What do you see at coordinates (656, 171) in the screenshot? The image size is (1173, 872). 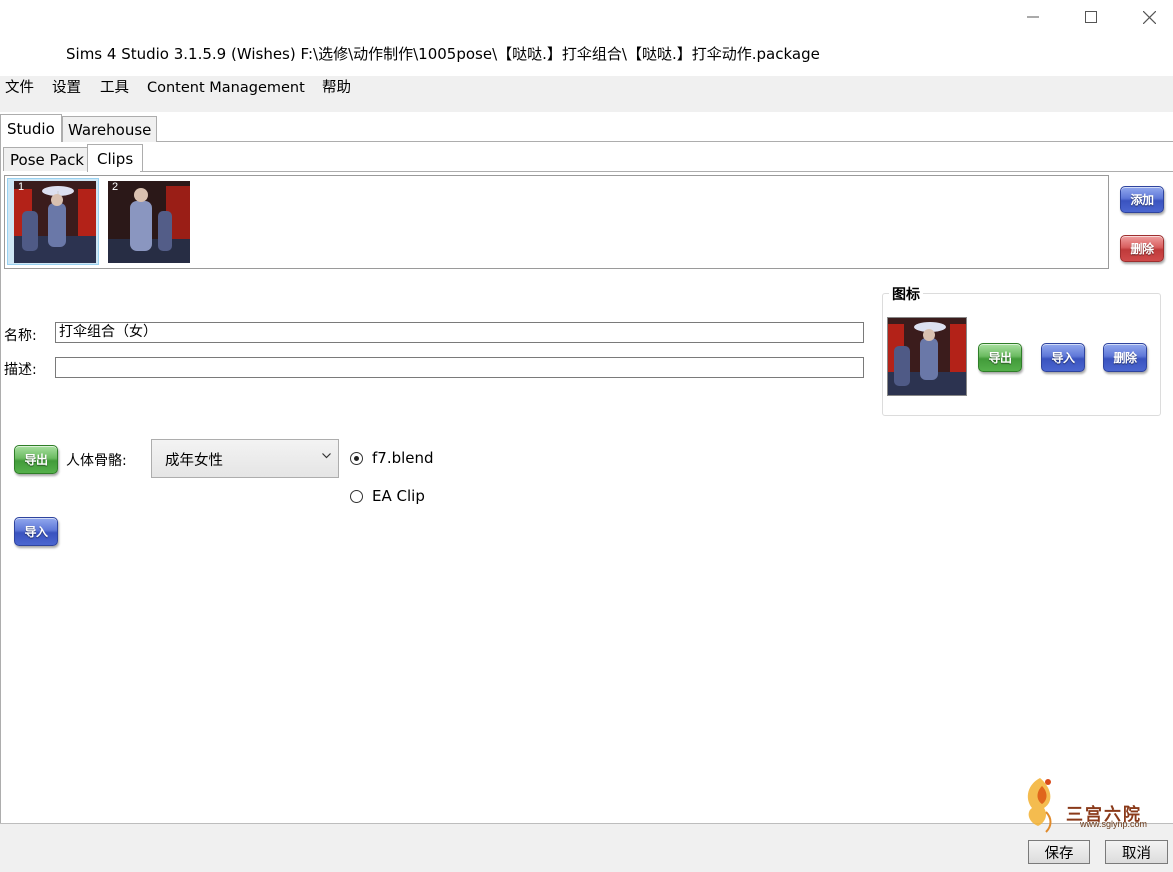 I see `subtab-divider` at bounding box center [656, 171].